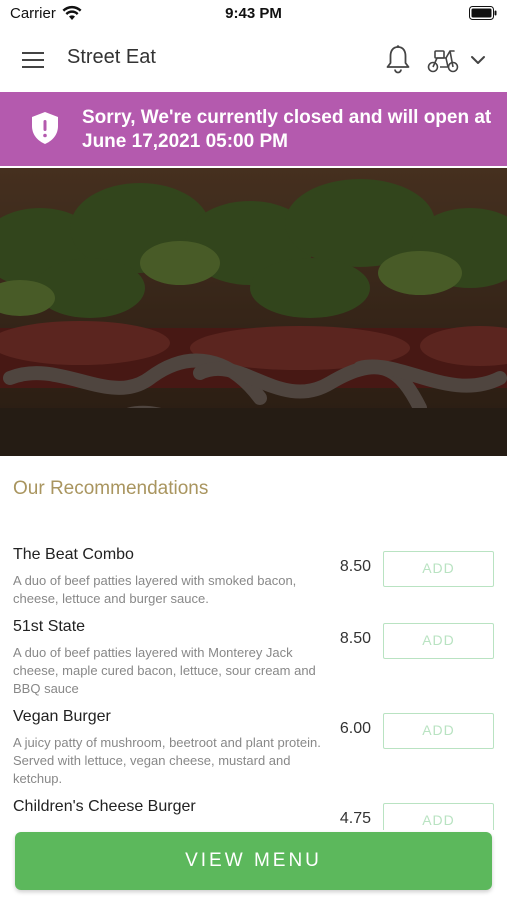  What do you see at coordinates (443, 60) in the screenshot?
I see `scooter-icon` at bounding box center [443, 60].